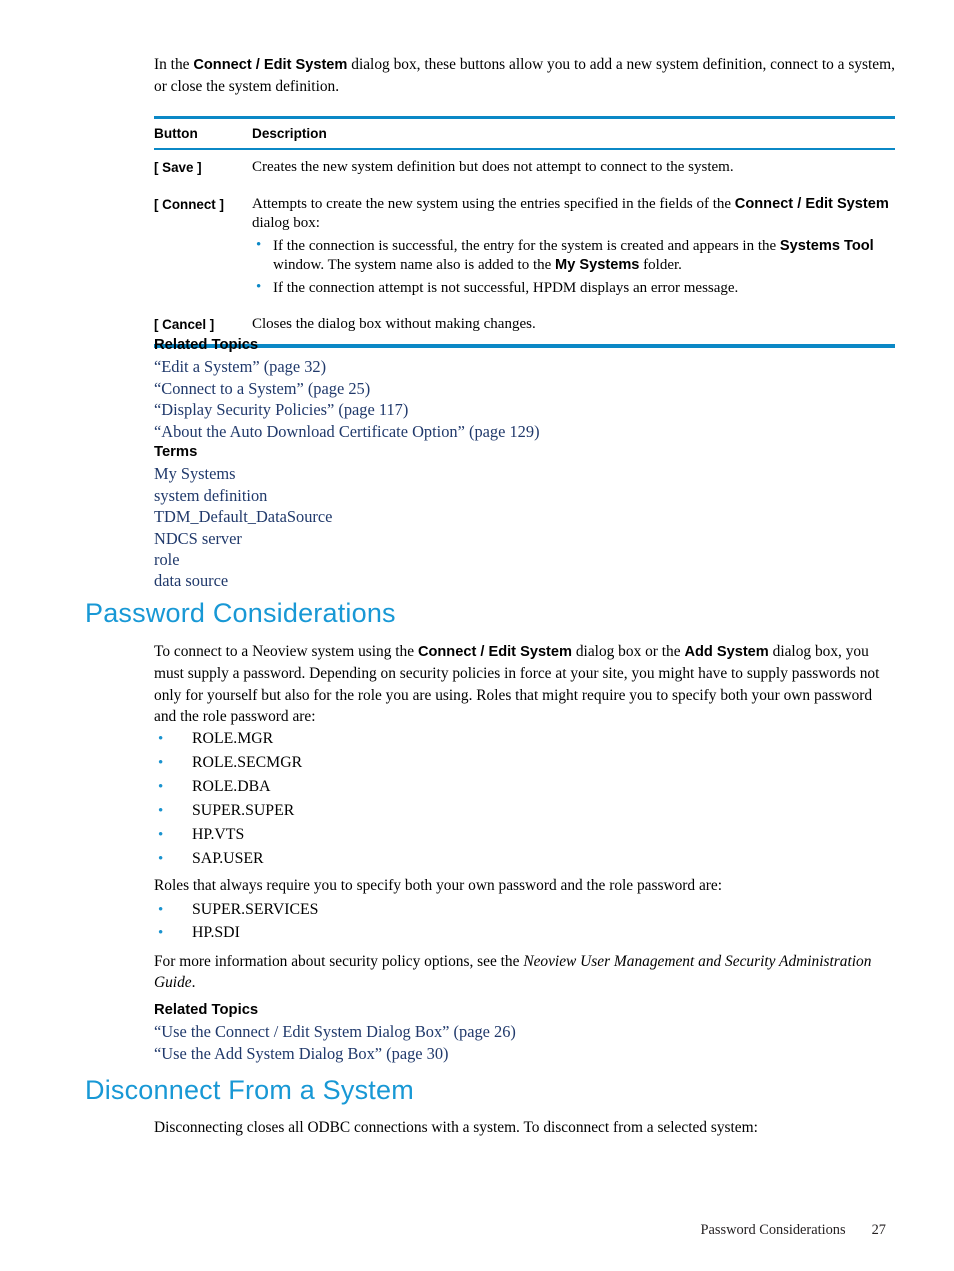  Describe the element at coordinates (193, 983) in the screenshot. I see `more-info-part2: .` at that location.